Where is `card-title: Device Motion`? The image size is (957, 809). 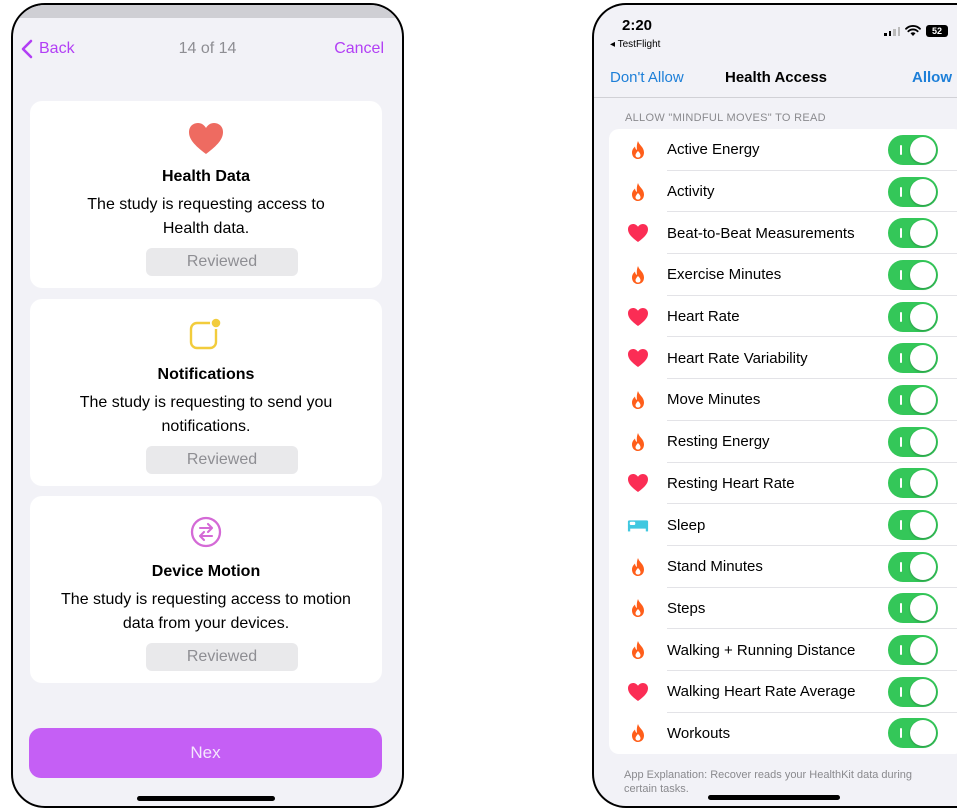
card-title: Device Motion is located at coordinates (206, 571).